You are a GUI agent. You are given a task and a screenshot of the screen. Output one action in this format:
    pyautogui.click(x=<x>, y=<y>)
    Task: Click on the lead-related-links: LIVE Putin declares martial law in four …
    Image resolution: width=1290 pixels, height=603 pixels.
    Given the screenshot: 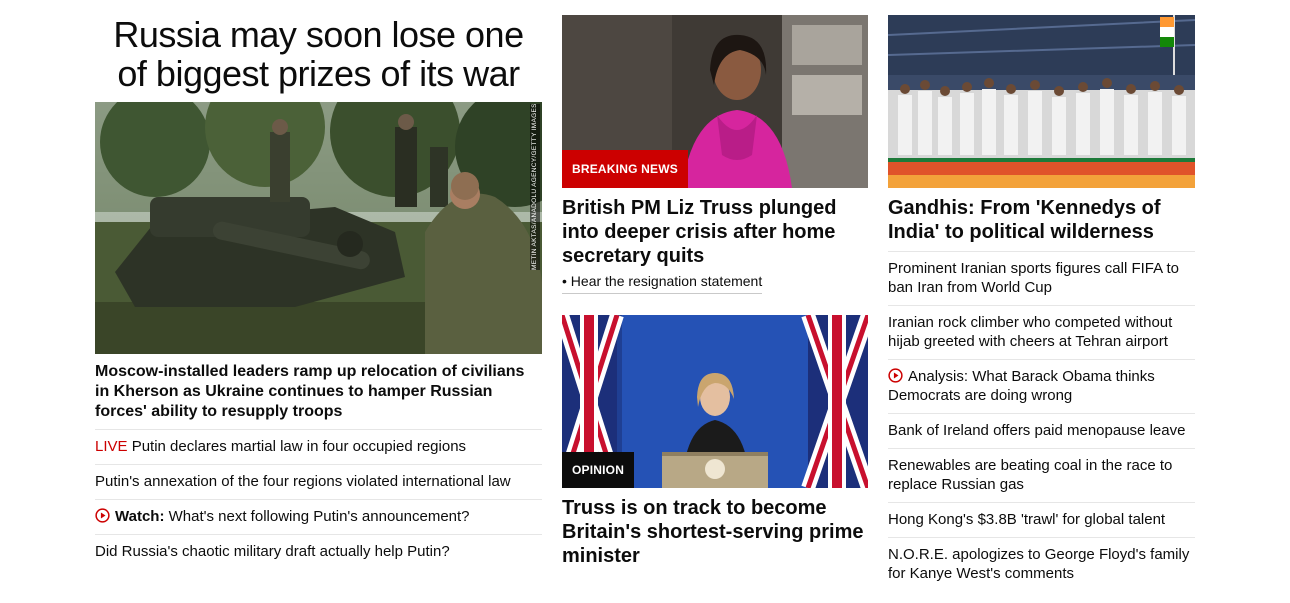 What is the action you would take?
    pyautogui.click(x=318, y=499)
    